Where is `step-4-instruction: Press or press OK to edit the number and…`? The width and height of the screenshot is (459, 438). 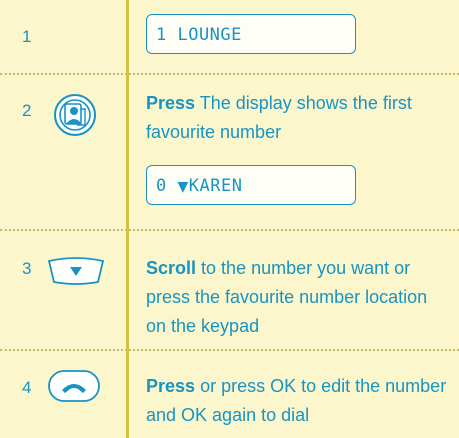 step-4-instruction: Press or press OK to edit the number and… is located at coordinates (298, 401).